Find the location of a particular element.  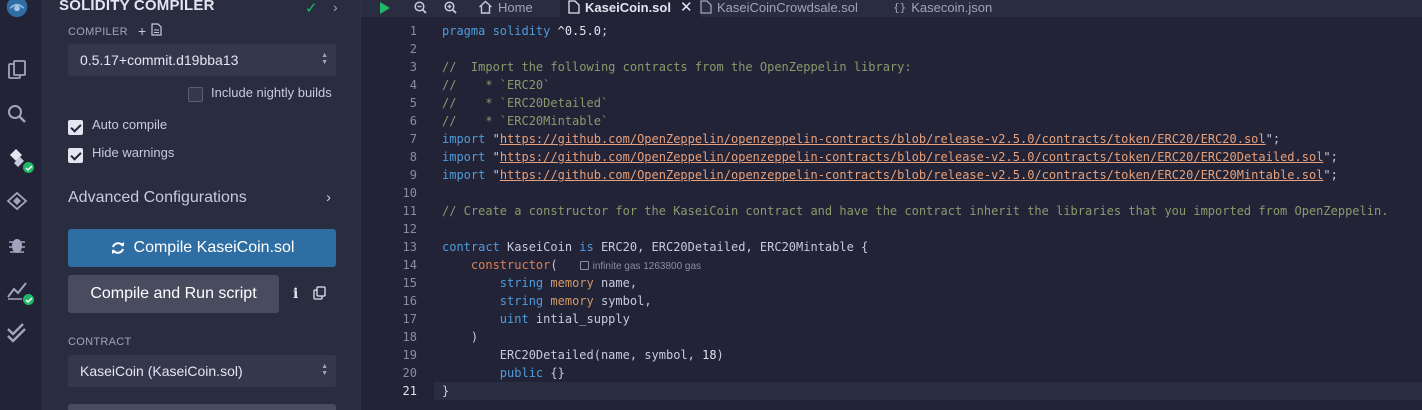

compile-and-run-script-button: Compile and Run script is located at coordinates (173, 294).